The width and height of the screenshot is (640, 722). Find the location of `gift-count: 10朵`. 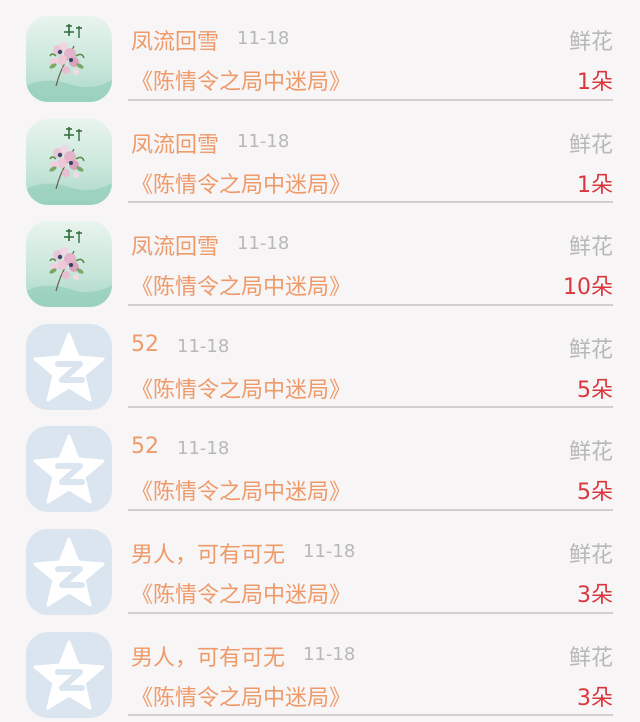

gift-count: 10朵 is located at coordinates (588, 288).